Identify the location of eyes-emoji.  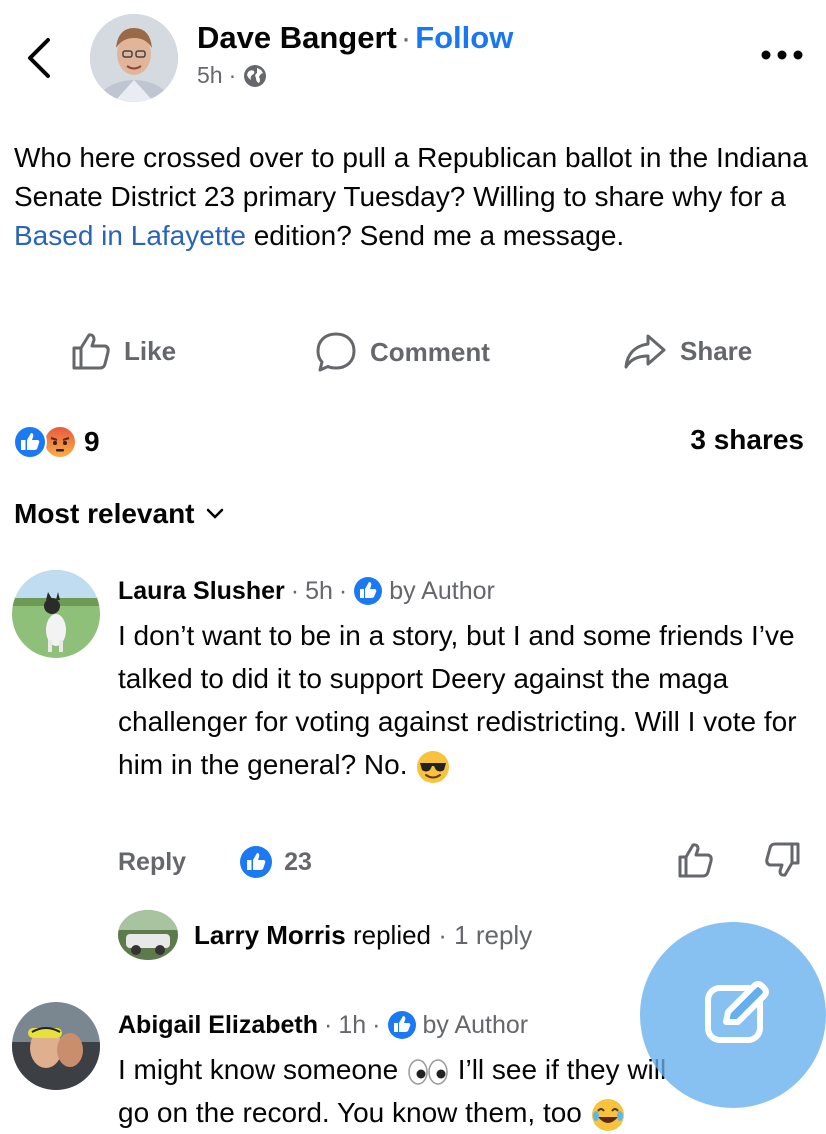
(428, 1071).